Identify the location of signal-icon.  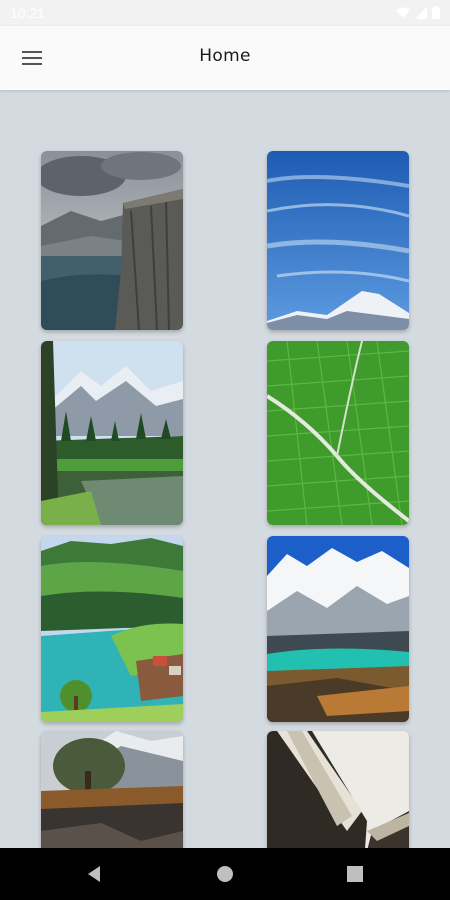
(421, 12).